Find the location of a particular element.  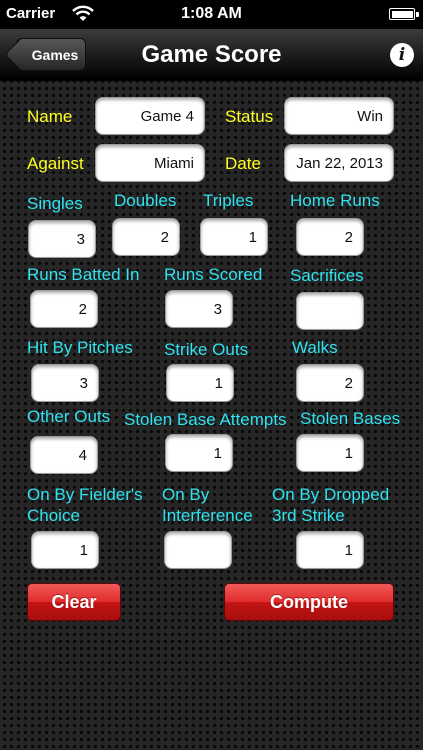

home-runs-label: Home Runs is located at coordinates (335, 200).